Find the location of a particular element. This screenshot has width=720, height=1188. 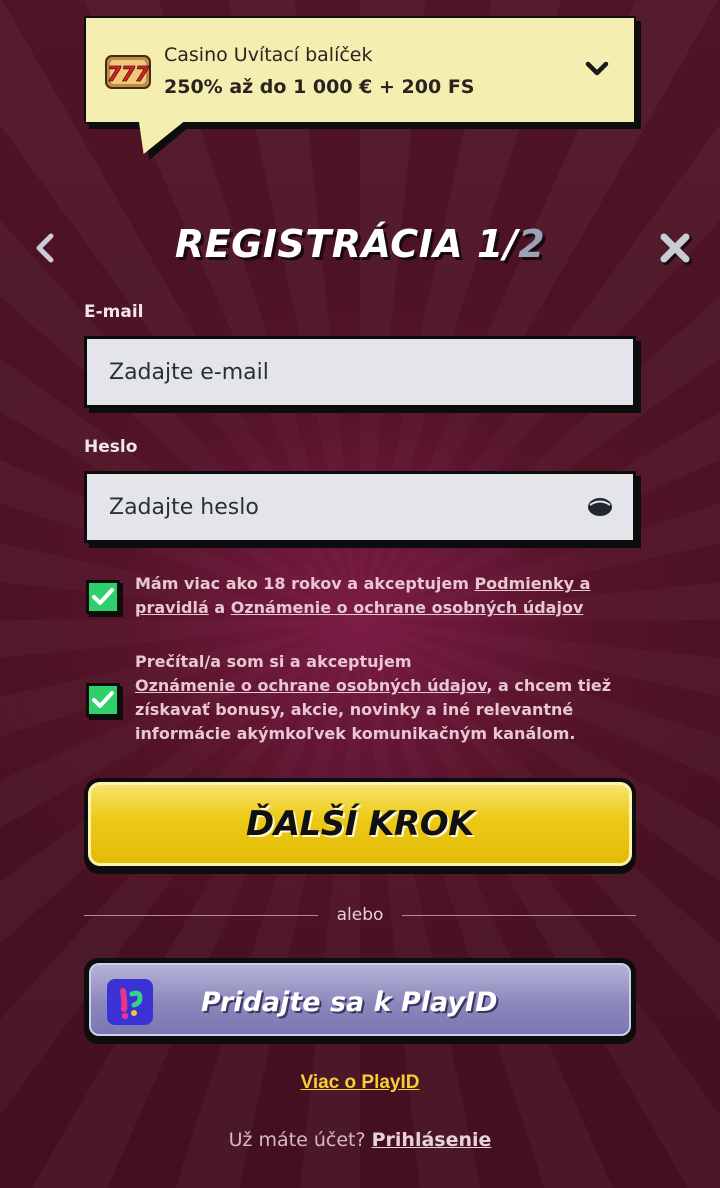

email-placeholder: Zadajte e-mail is located at coordinates (189, 372).